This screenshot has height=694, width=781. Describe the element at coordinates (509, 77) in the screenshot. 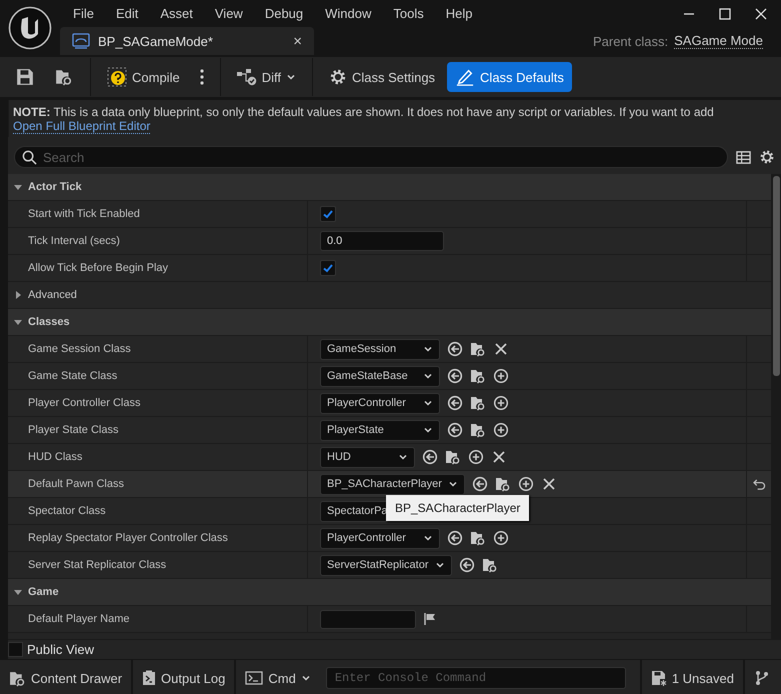

I see `class-defaults-tab: Class Defaults` at that location.